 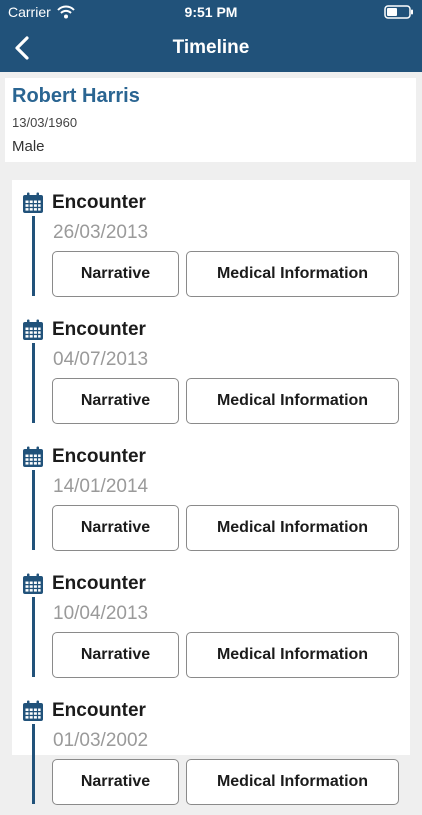 I want to click on patient-name: Robert Harris, so click(x=76, y=96).